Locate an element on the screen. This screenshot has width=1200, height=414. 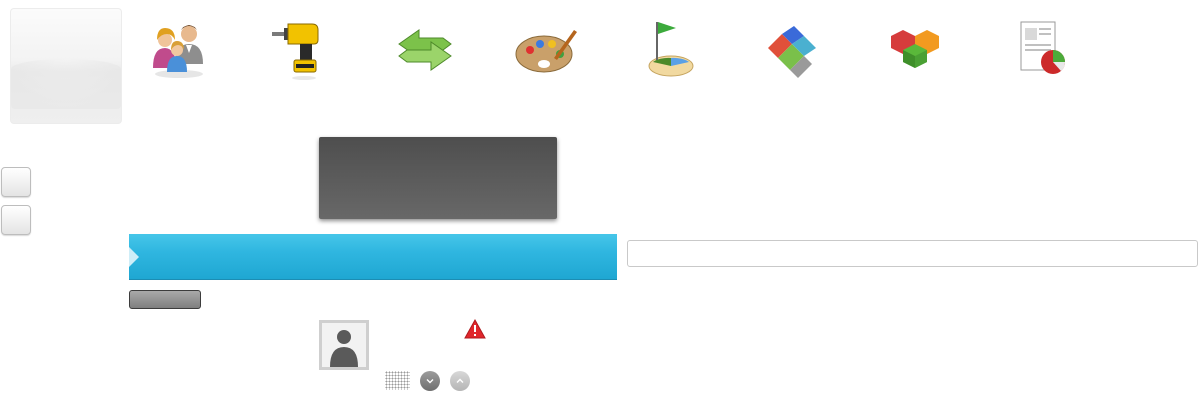
chevron-up-button is located at coordinates (460, 381).